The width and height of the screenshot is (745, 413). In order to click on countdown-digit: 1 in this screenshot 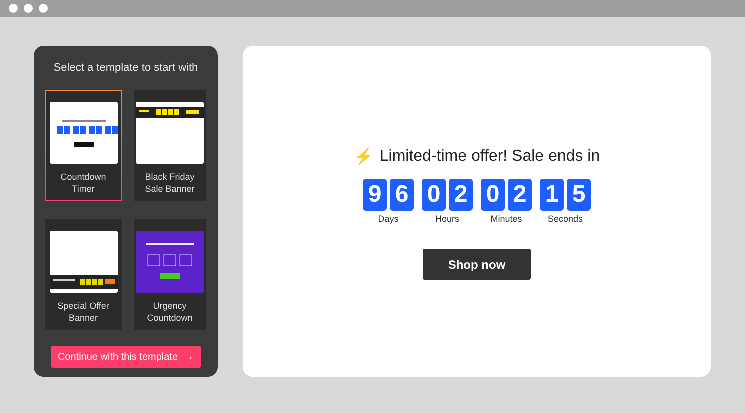, I will do `click(552, 195)`.